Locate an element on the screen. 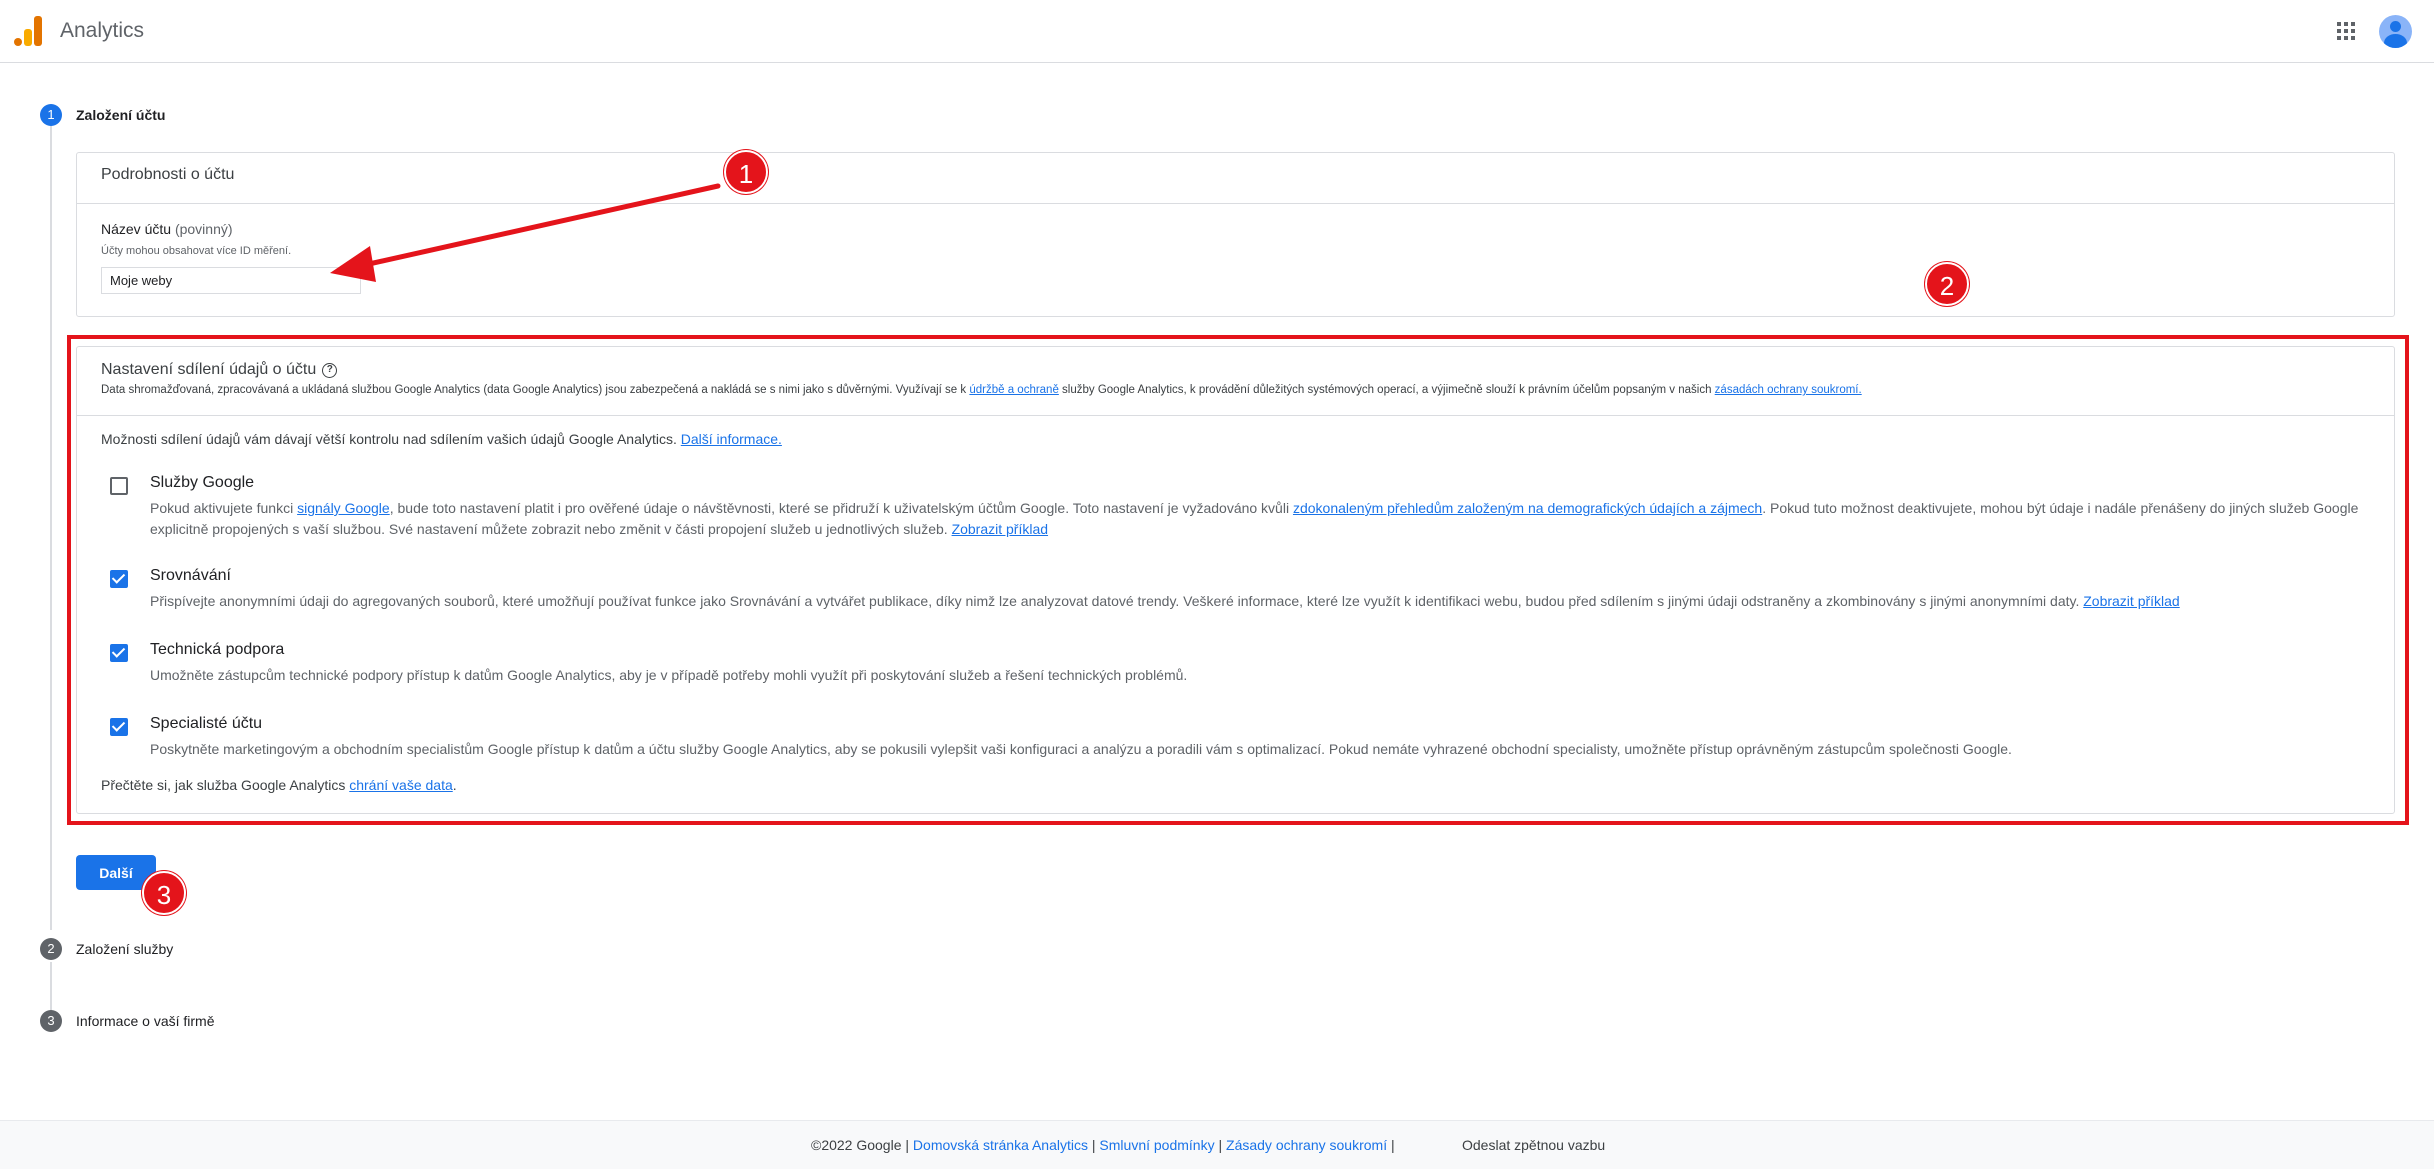  stepper-line is located at coordinates (51, 527).